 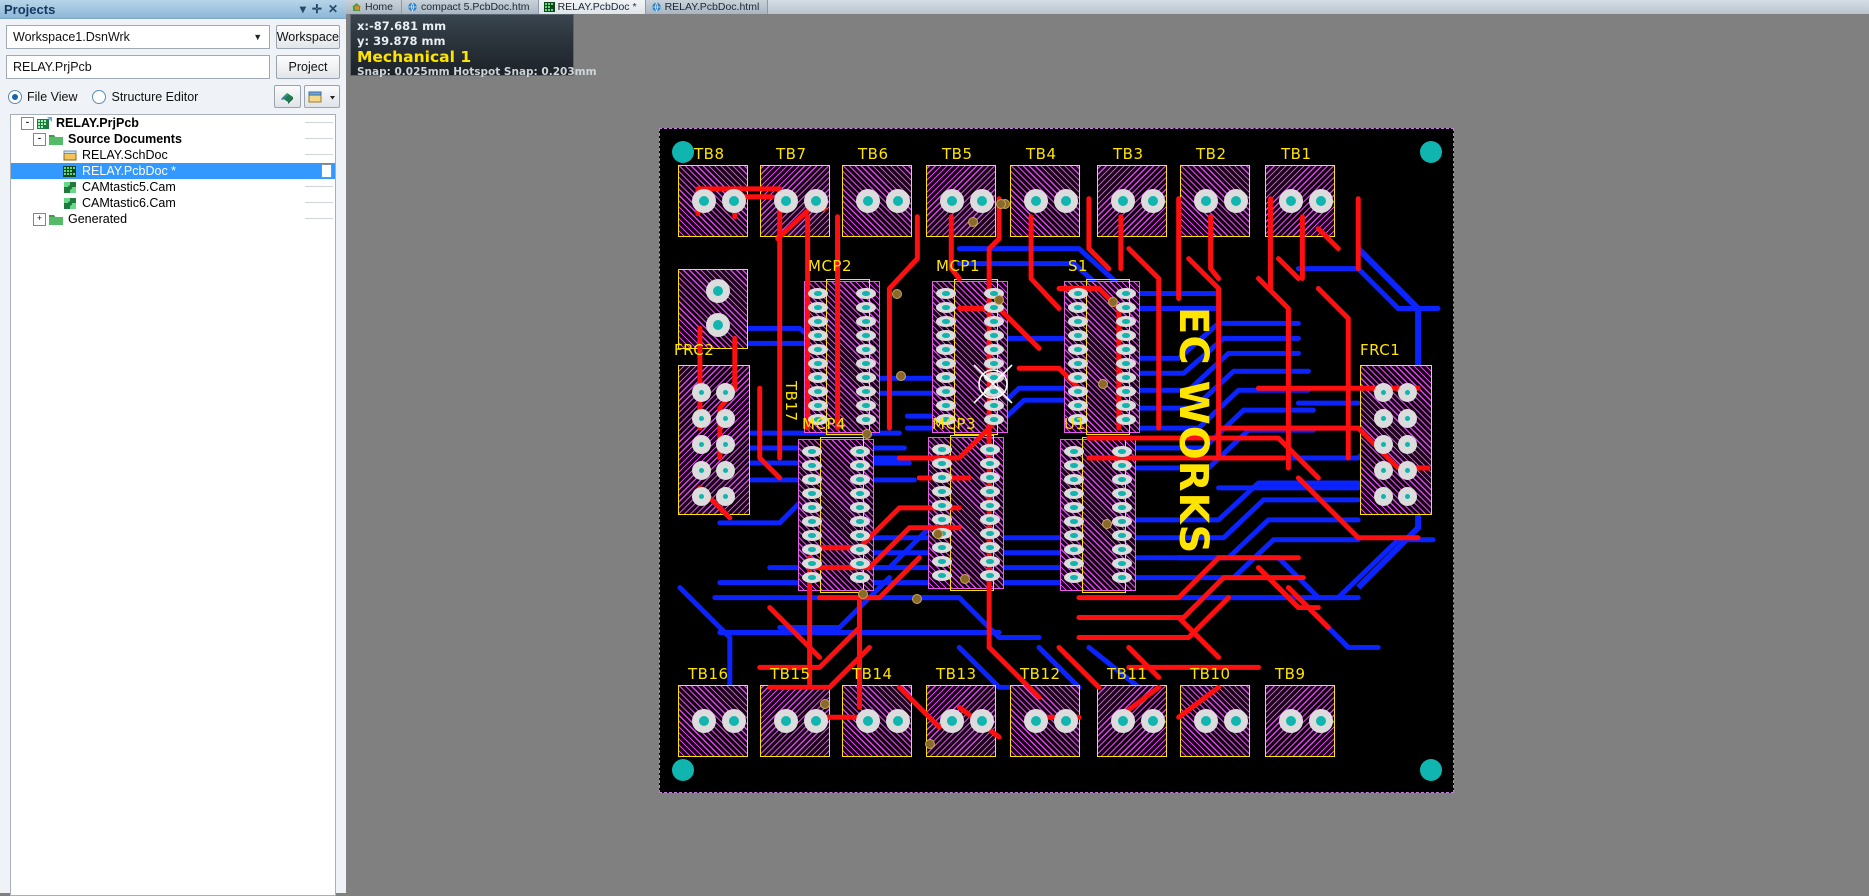 What do you see at coordinates (694, 350) in the screenshot?
I see `designator-frc2: FRC2` at bounding box center [694, 350].